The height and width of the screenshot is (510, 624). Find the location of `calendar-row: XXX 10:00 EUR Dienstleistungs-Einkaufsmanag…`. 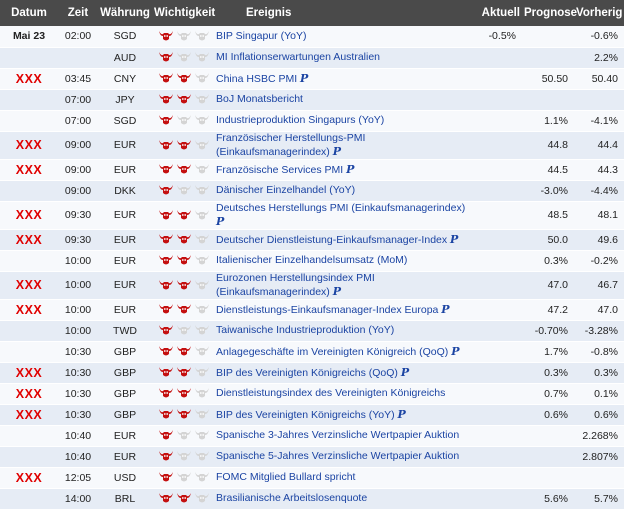

calendar-row: XXX 10:00 EUR Dienstleistungs-Einkaufsmanag… is located at coordinates (312, 310).